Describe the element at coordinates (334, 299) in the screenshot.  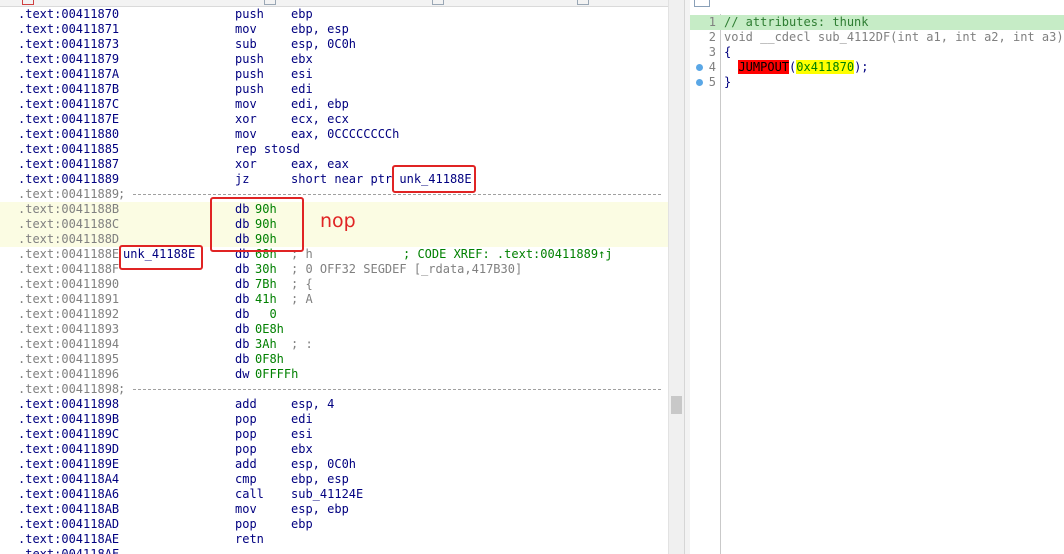
I see `disasm-row: .text:00411891 db 41h ; A` at that location.